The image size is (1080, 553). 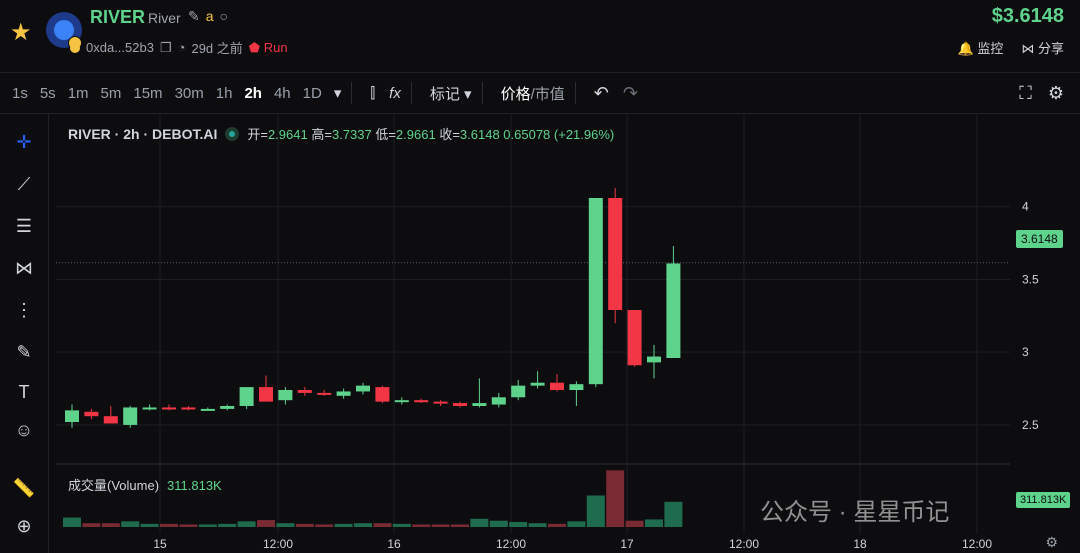 What do you see at coordinates (24, 392) in the screenshot?
I see `text-tool-icon: T` at bounding box center [24, 392].